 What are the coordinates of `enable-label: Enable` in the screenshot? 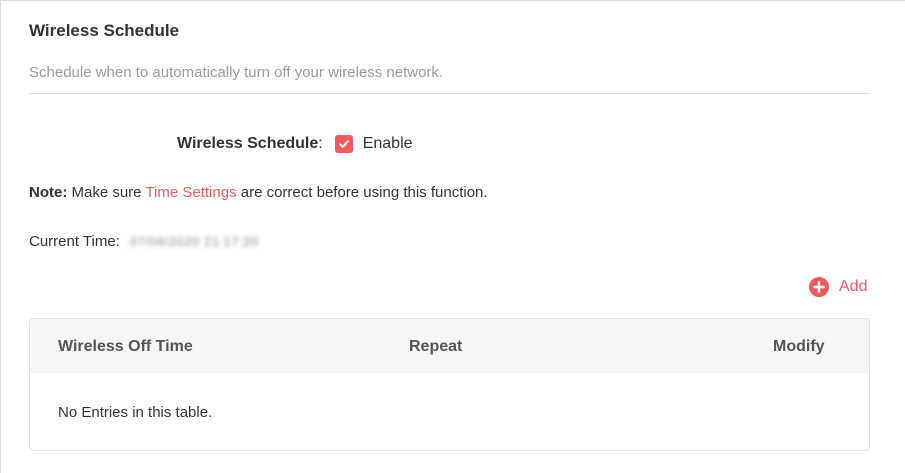 It's located at (388, 144).